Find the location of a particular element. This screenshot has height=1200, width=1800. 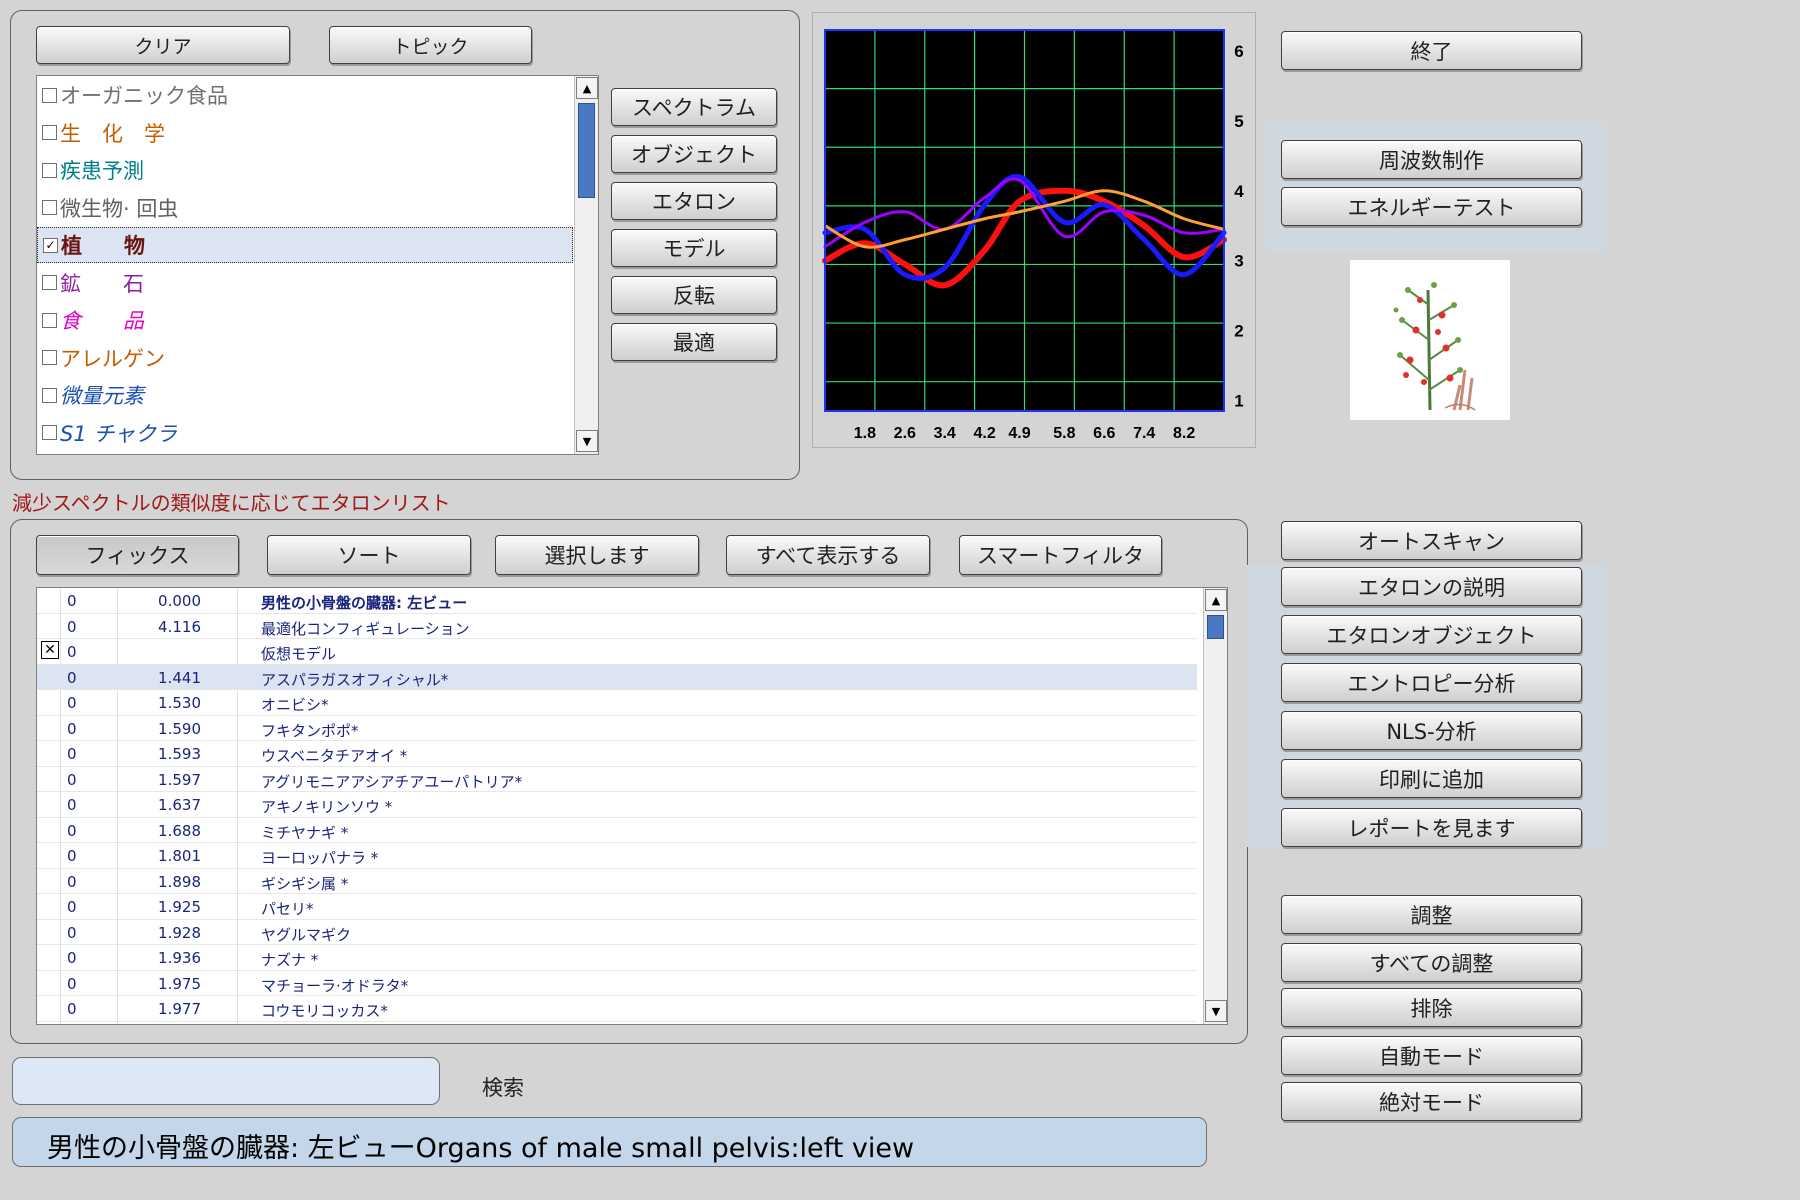

table-row: 0 1.593 ウスベニタチアオイ * is located at coordinates (617, 754).